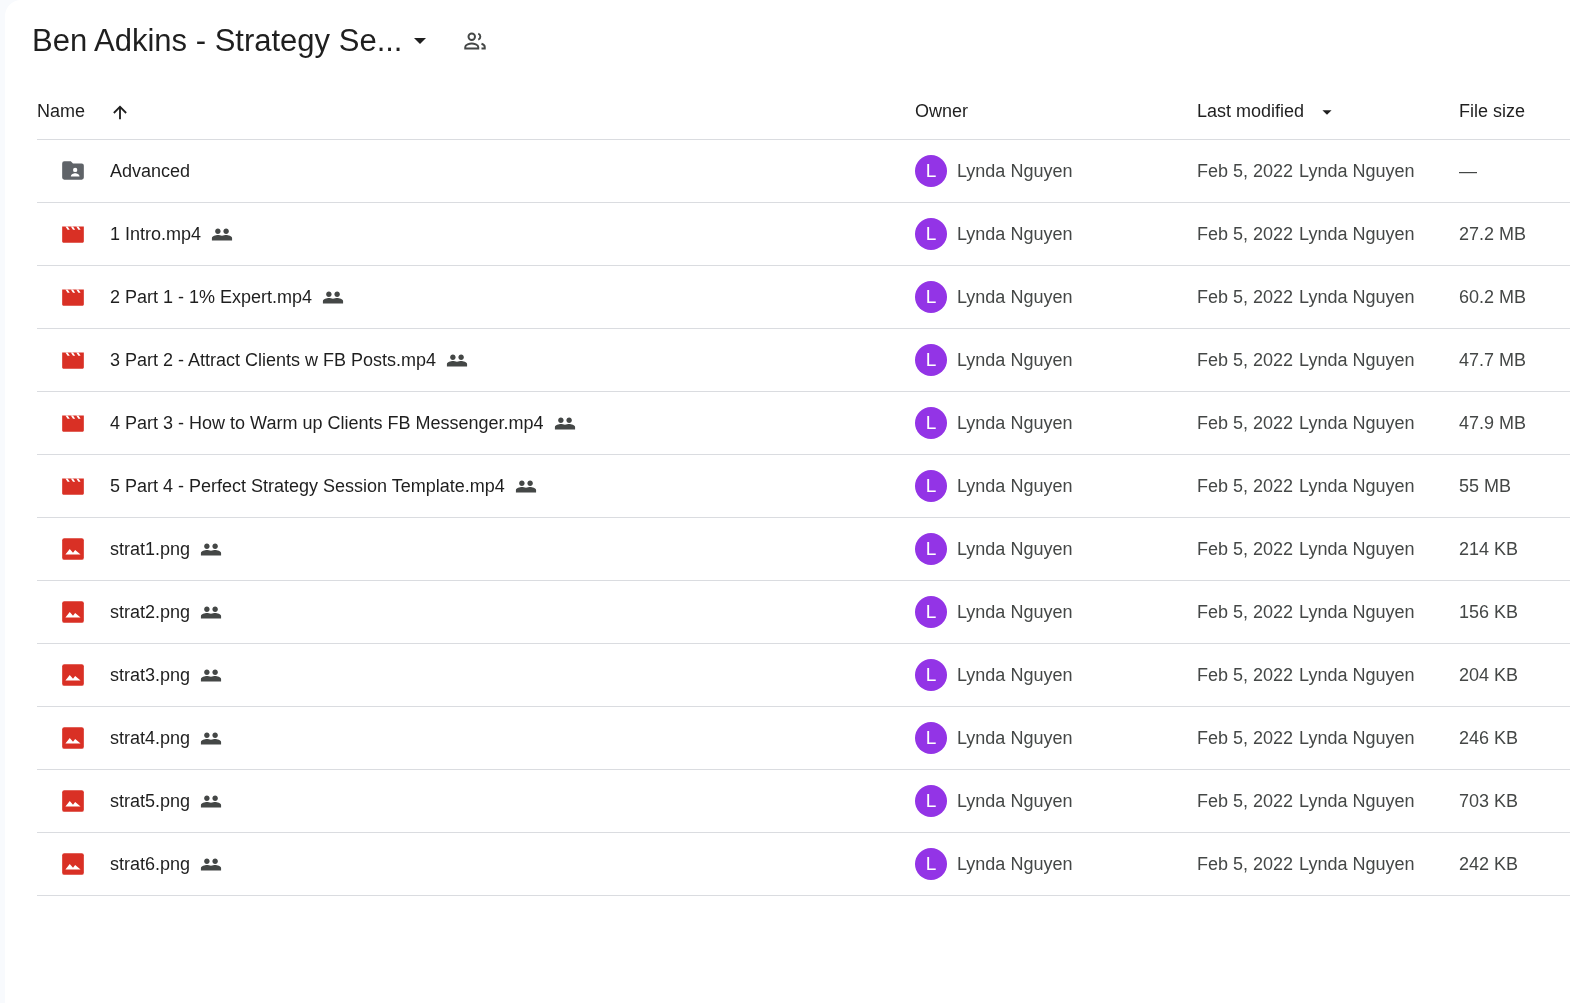 The height and width of the screenshot is (1003, 1570). I want to click on file-name: 3 Part 2 - Attract Clients w FB Posts.mp4, so click(273, 360).